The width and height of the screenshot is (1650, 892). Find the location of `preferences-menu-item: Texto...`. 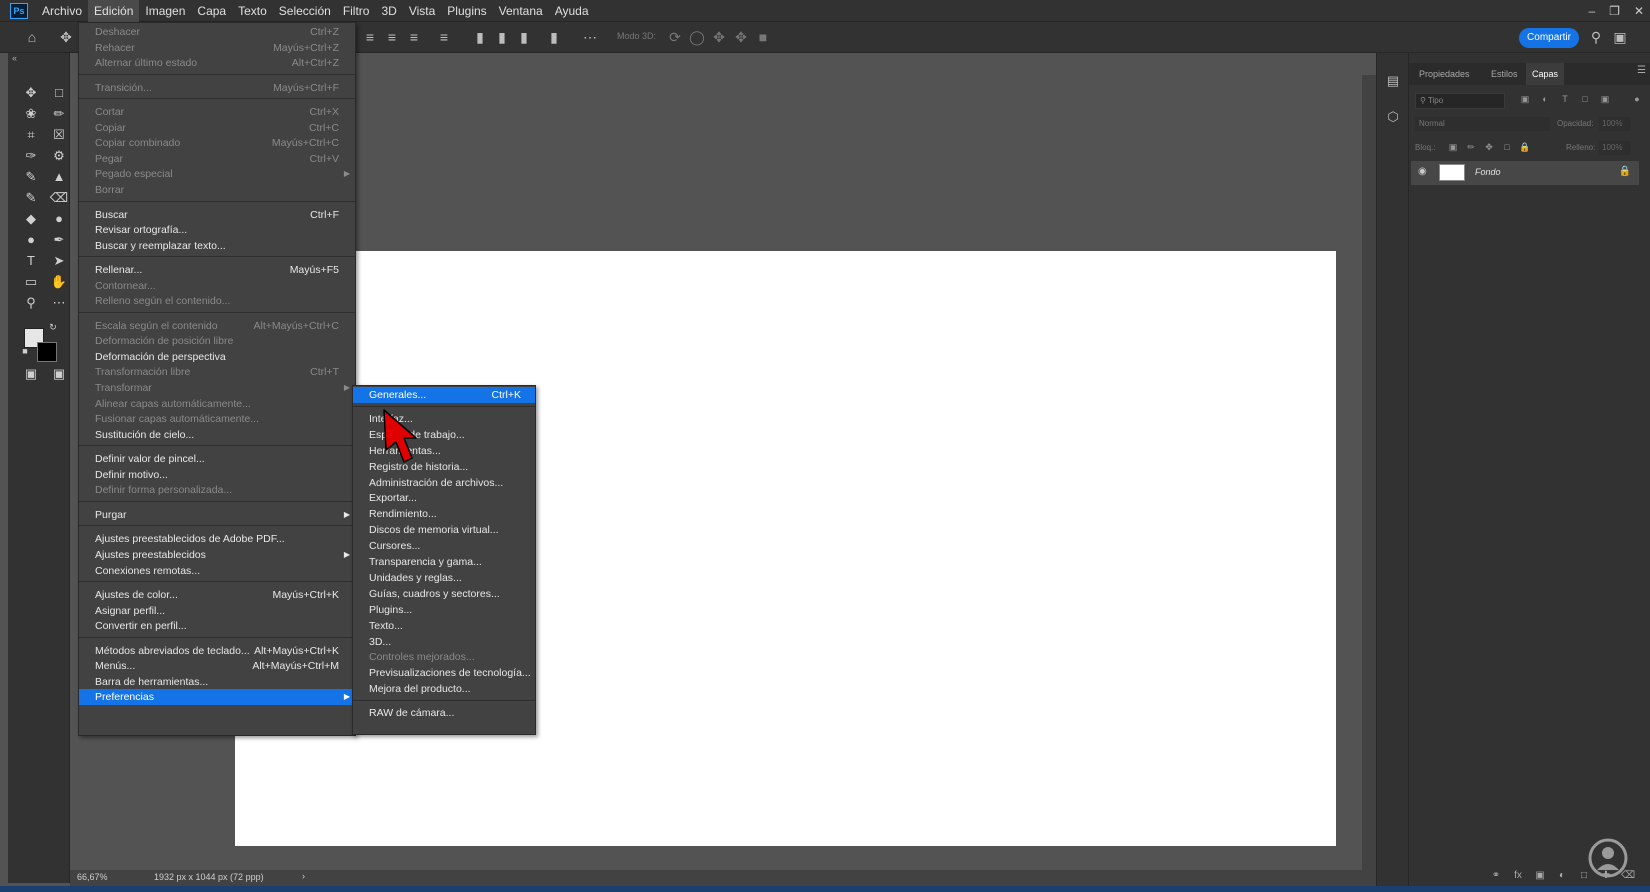

preferences-menu-item: Texto... is located at coordinates (444, 626).